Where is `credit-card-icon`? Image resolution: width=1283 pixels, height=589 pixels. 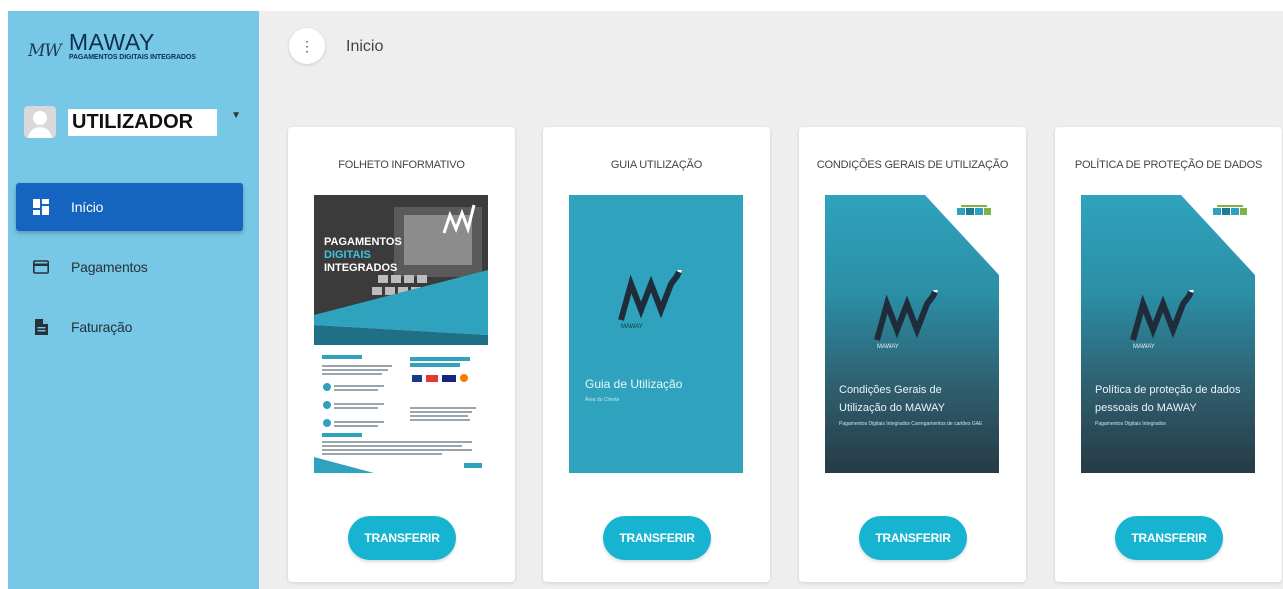 credit-card-icon is located at coordinates (41, 267).